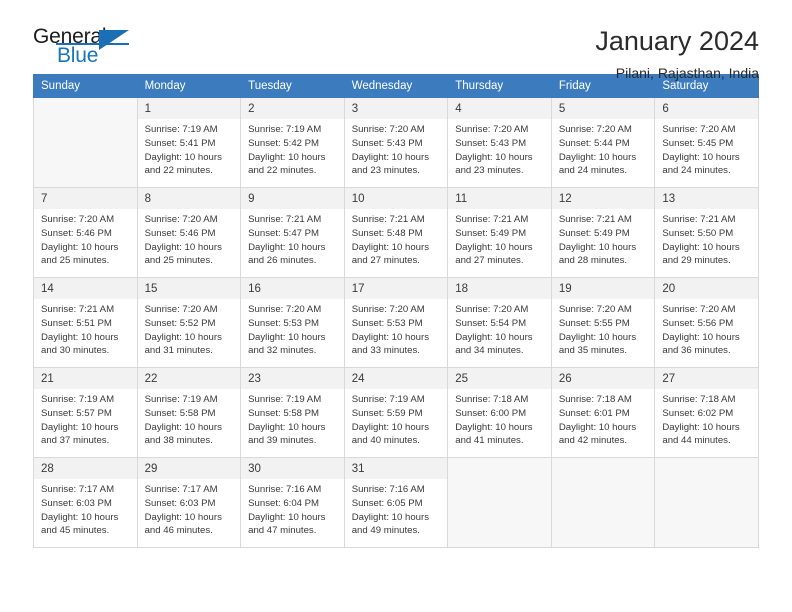  Describe the element at coordinates (603, 289) in the screenshot. I see `day-number: 19` at that location.